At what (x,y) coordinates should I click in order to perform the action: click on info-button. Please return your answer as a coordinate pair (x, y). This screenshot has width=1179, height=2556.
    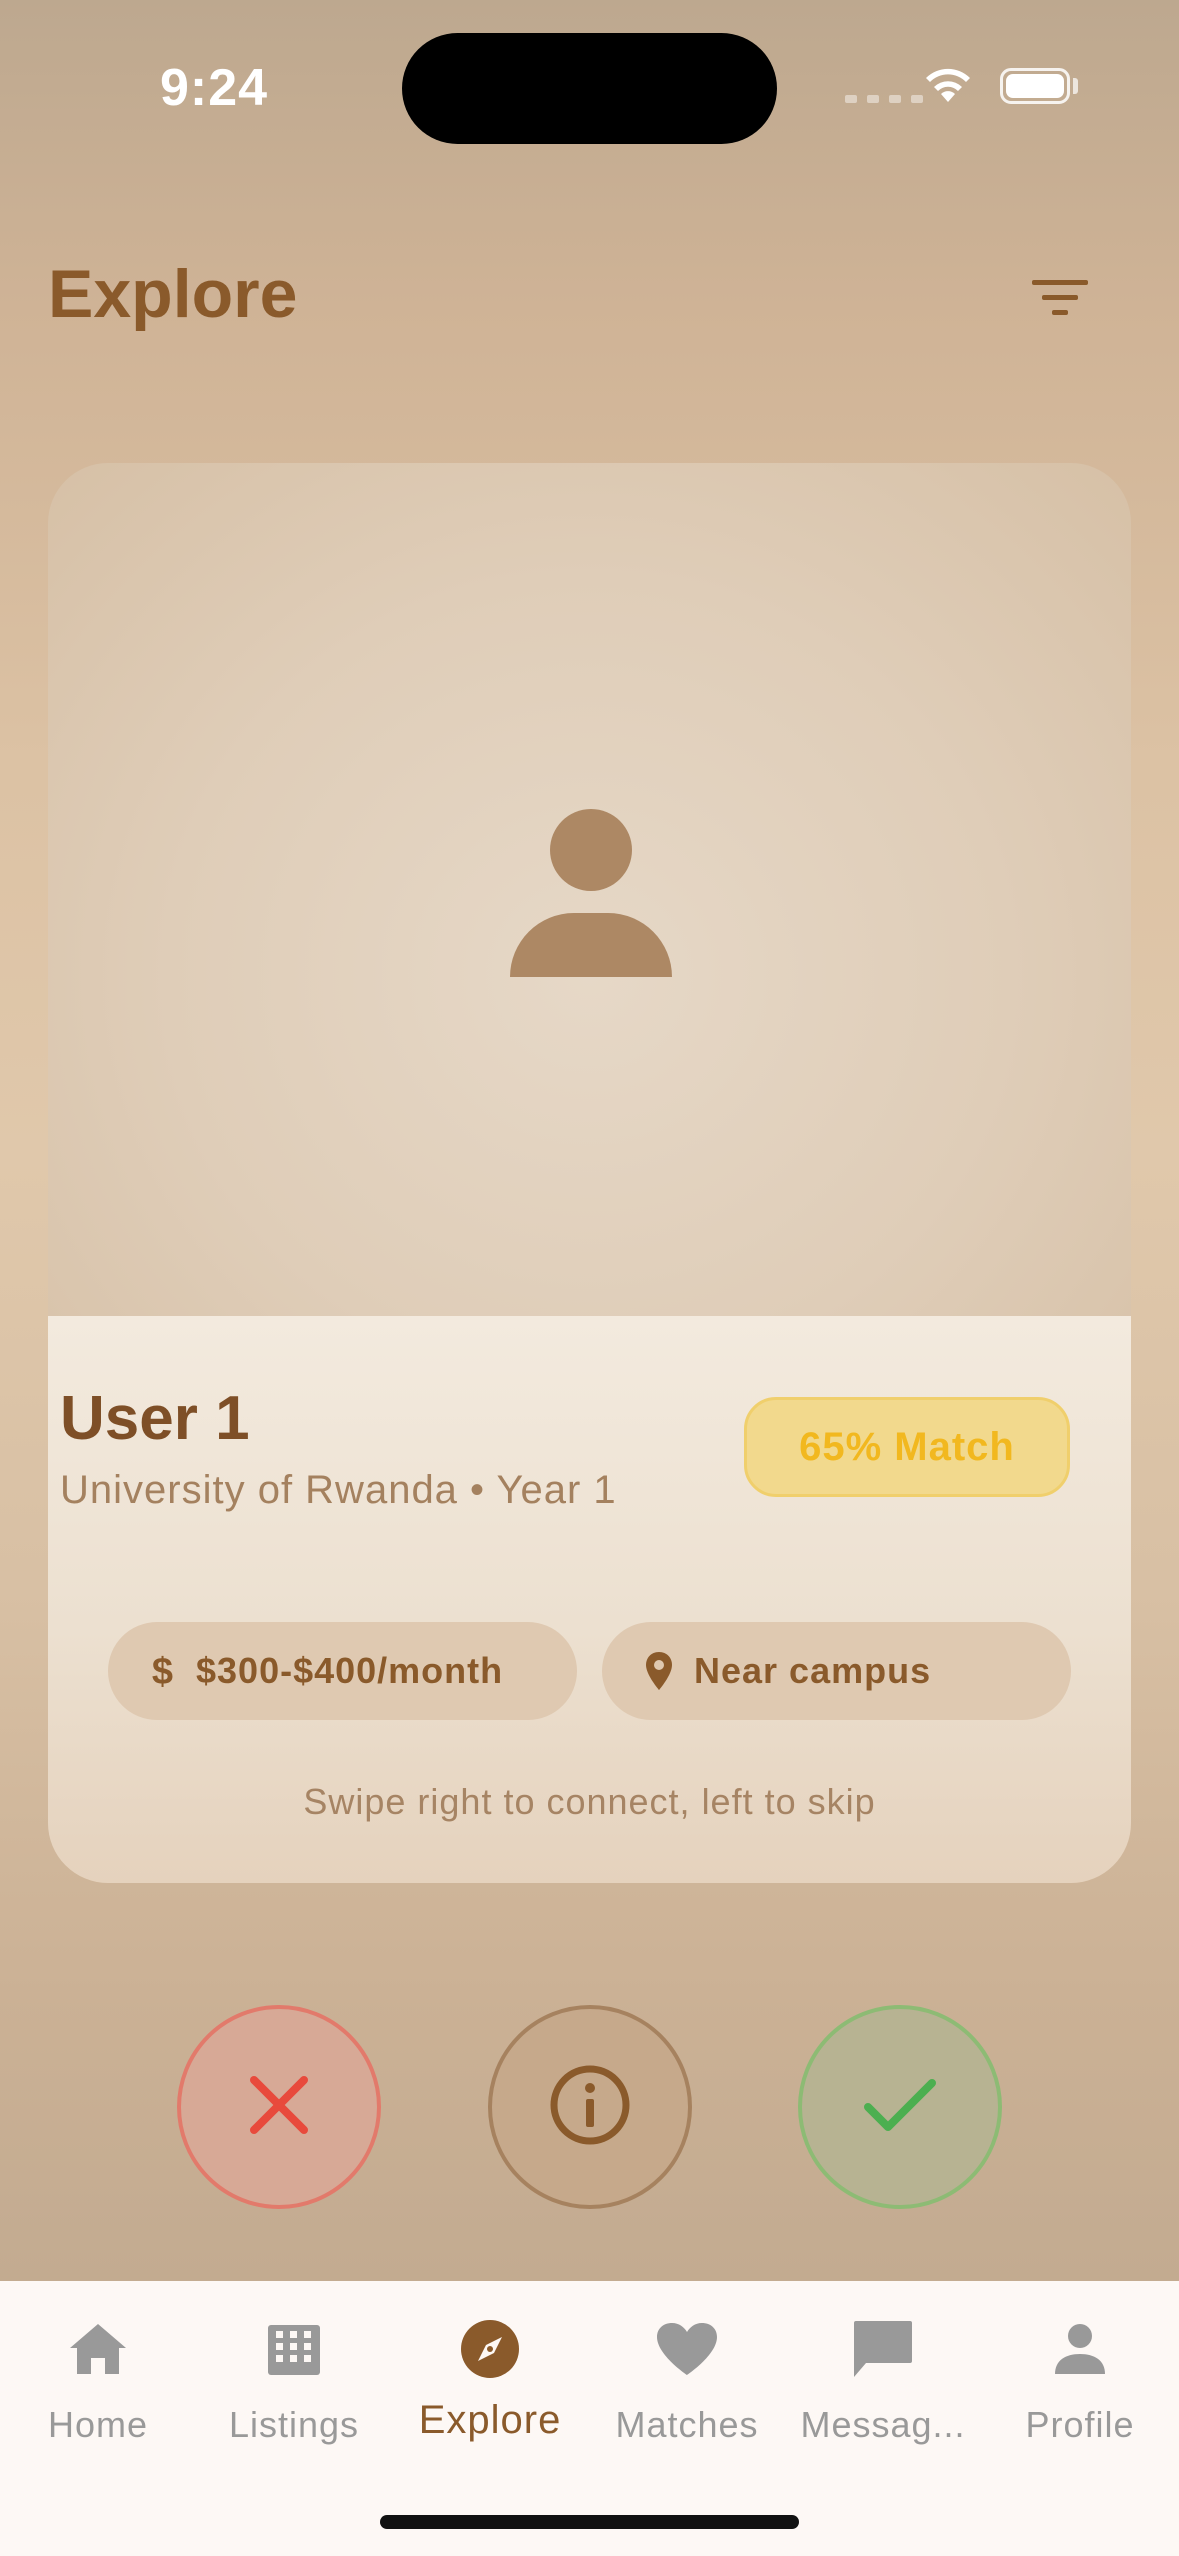
    Looking at the image, I should click on (590, 2107).